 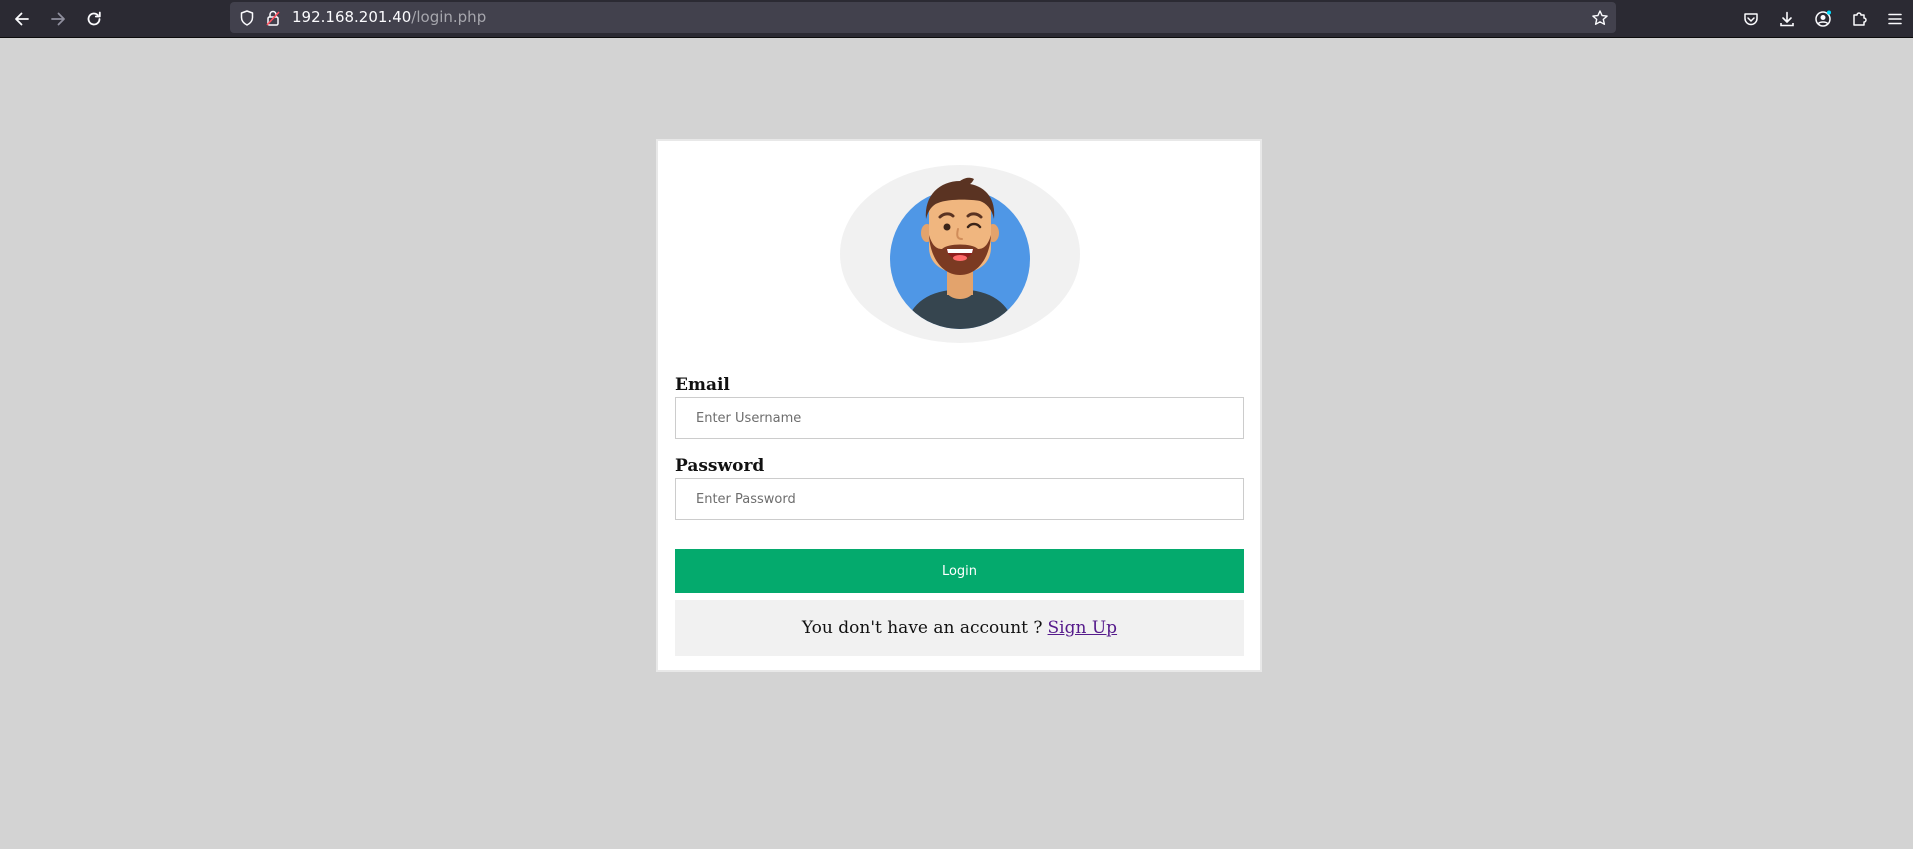 I want to click on extensions-icon, so click(x=1859, y=19).